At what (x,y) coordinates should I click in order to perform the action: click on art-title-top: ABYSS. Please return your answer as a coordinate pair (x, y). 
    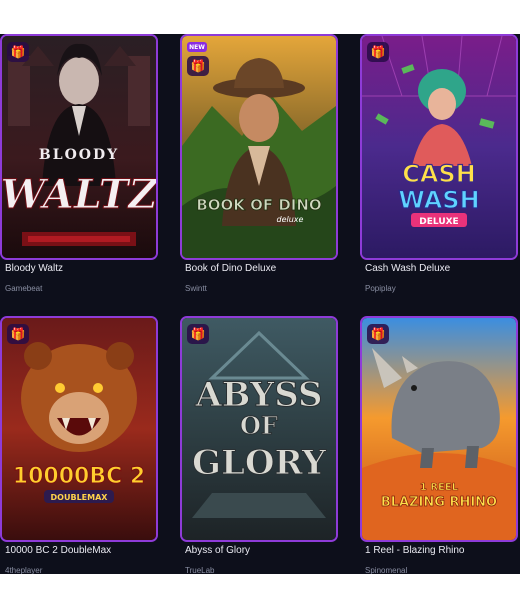
    Looking at the image, I should click on (258, 395).